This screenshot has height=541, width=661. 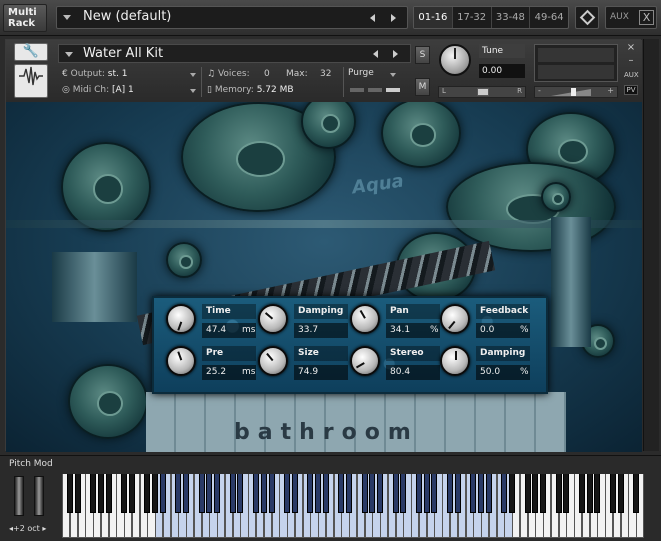 What do you see at coordinates (455, 60) in the screenshot?
I see `tune-knob` at bounding box center [455, 60].